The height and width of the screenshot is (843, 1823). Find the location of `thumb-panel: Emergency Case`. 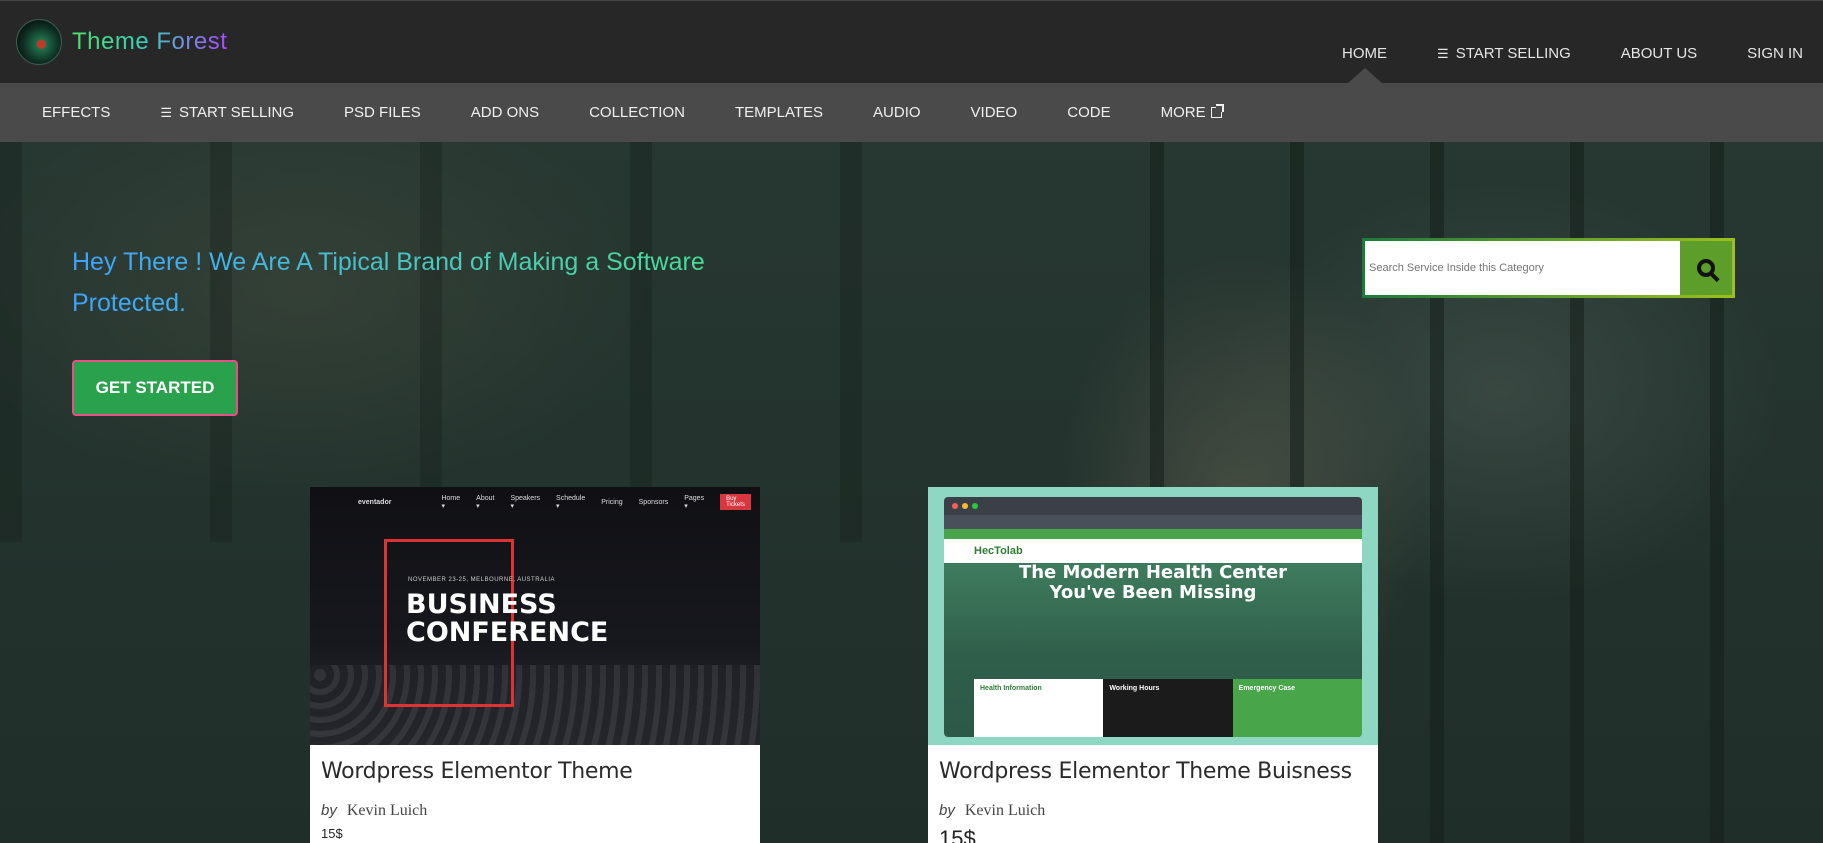

thumb-panel: Emergency Case is located at coordinates (1297, 708).